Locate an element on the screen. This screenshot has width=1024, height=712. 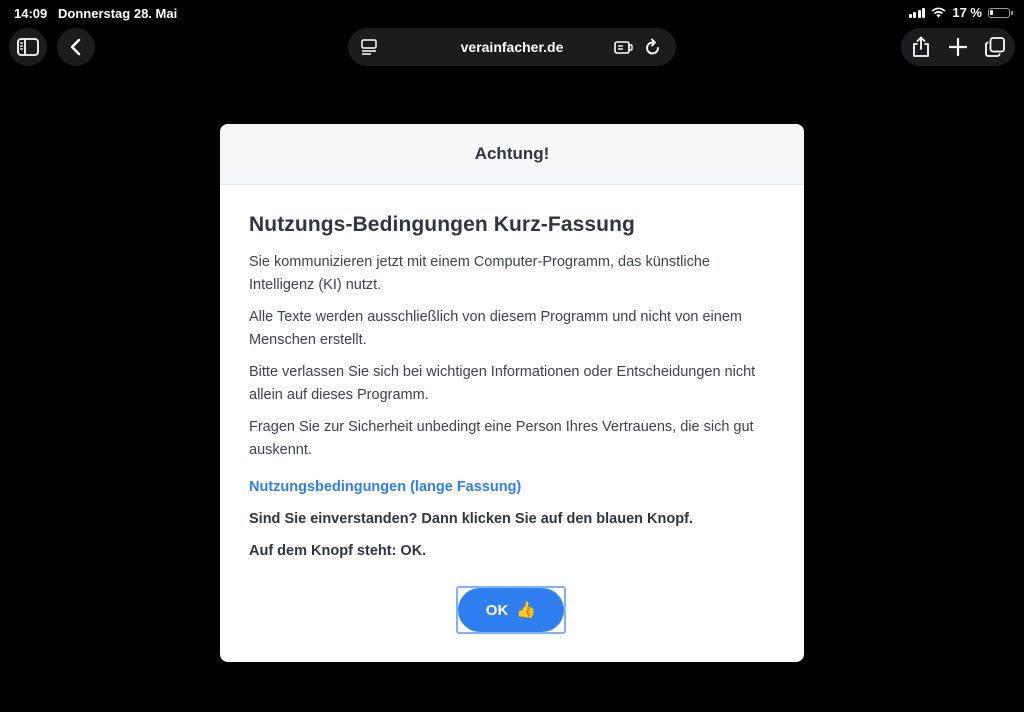
ok-button-focus-ring: OK 👍 is located at coordinates (511, 610).